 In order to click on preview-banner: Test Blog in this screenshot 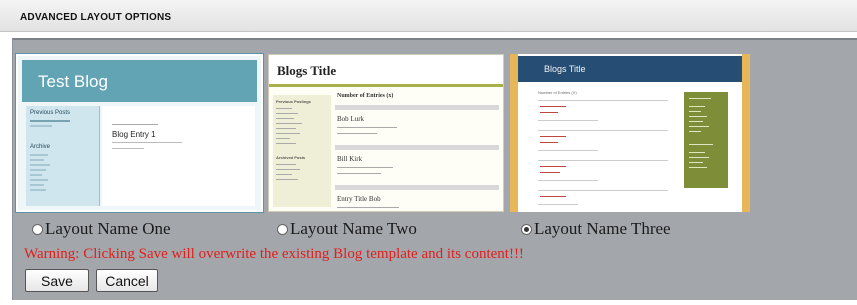, I will do `click(139, 81)`.